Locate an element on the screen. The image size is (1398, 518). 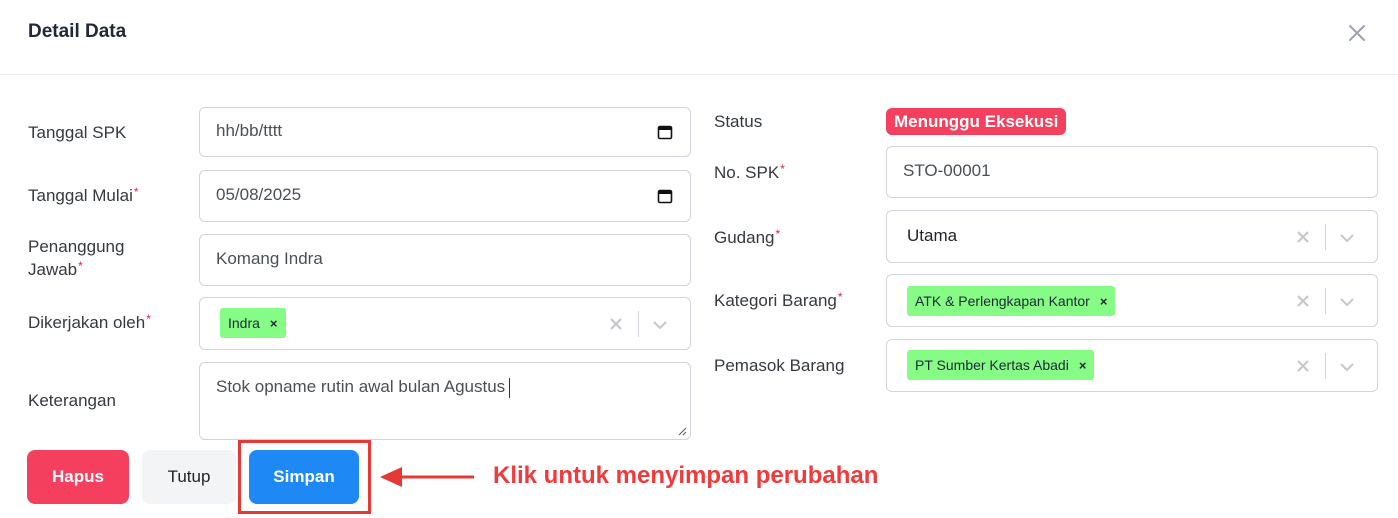
keterangan-label: Keterangan is located at coordinates (72, 400).